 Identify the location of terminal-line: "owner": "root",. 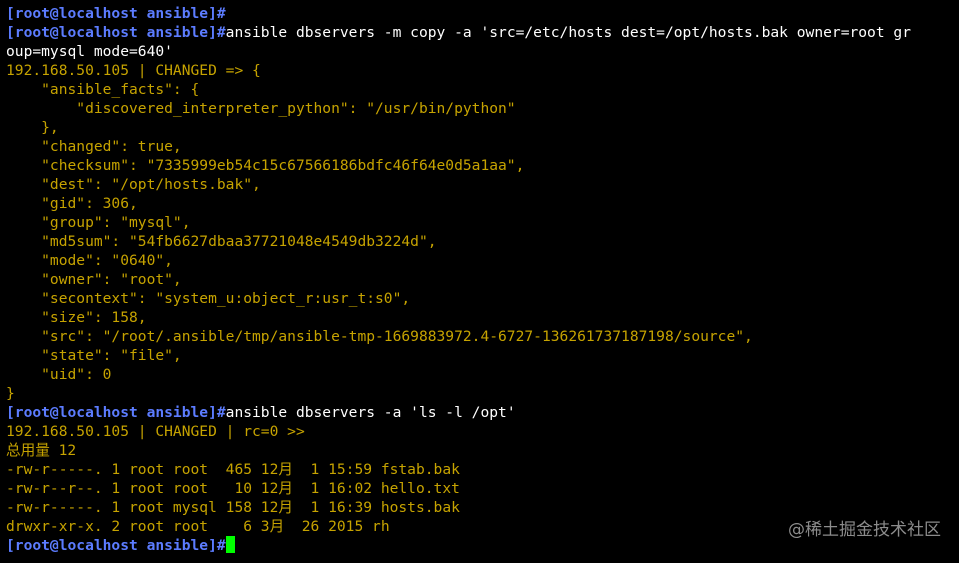
(482, 279).